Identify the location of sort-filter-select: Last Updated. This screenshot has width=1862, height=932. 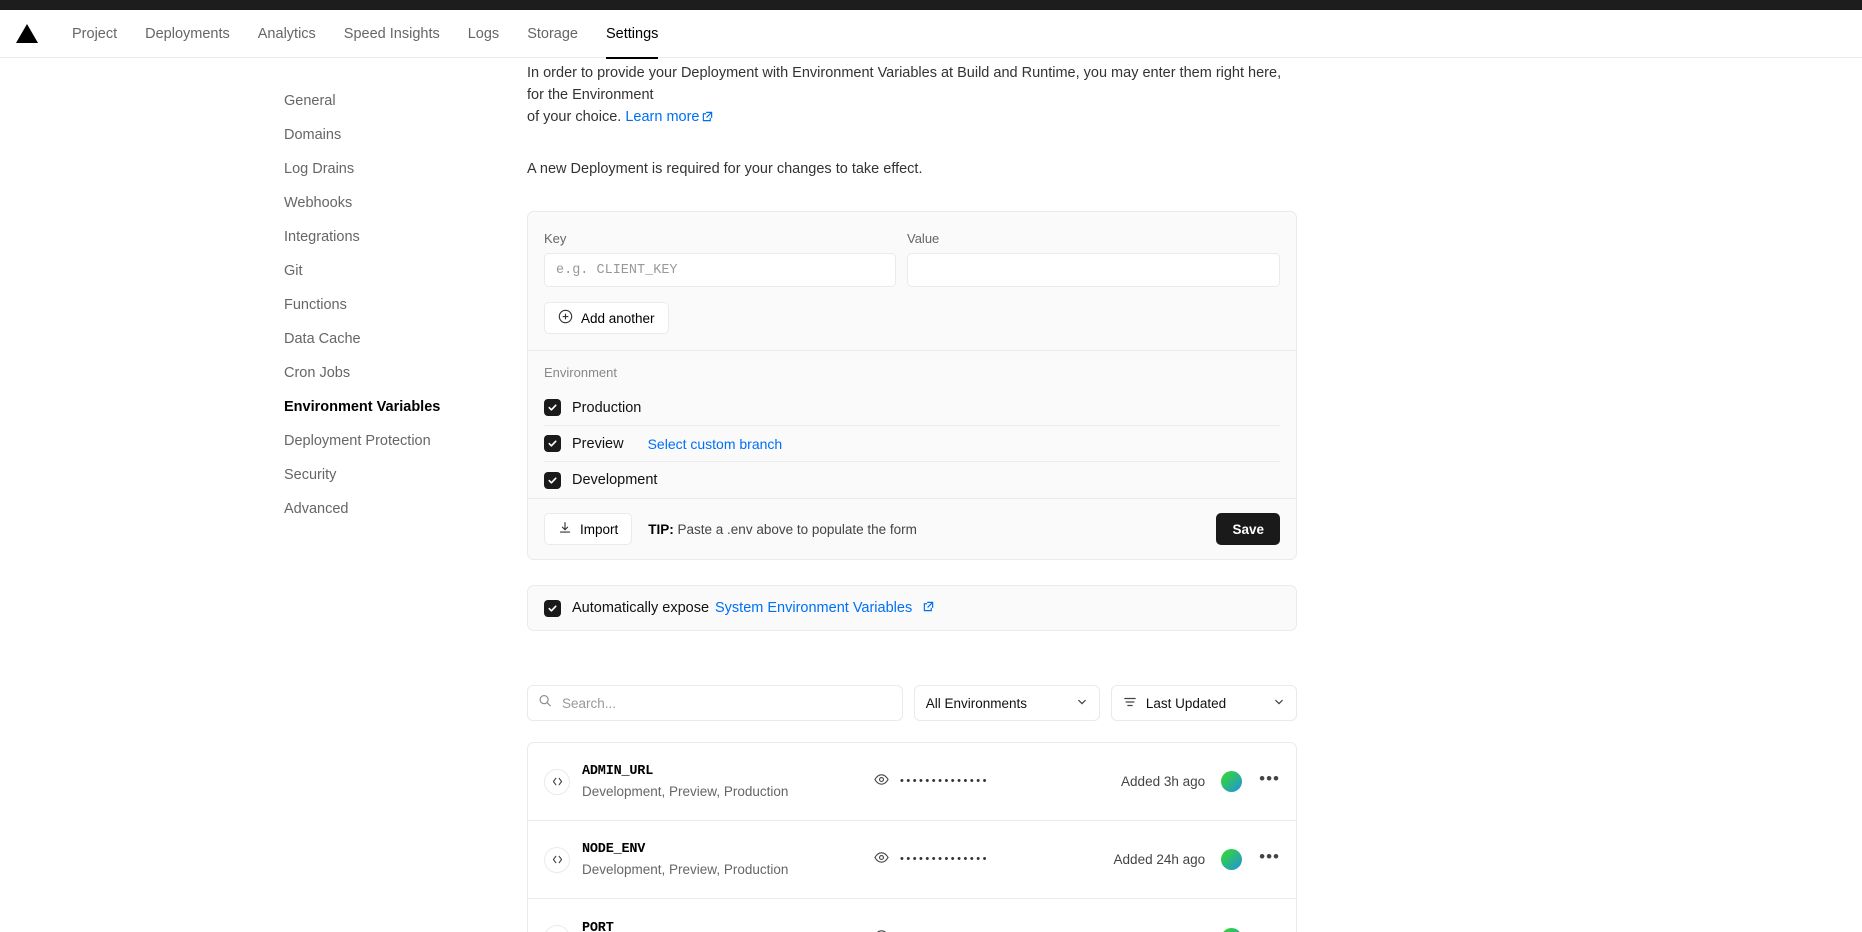
(1203, 703).